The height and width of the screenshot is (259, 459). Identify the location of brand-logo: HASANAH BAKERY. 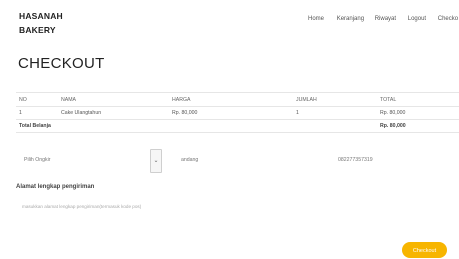
(41, 23).